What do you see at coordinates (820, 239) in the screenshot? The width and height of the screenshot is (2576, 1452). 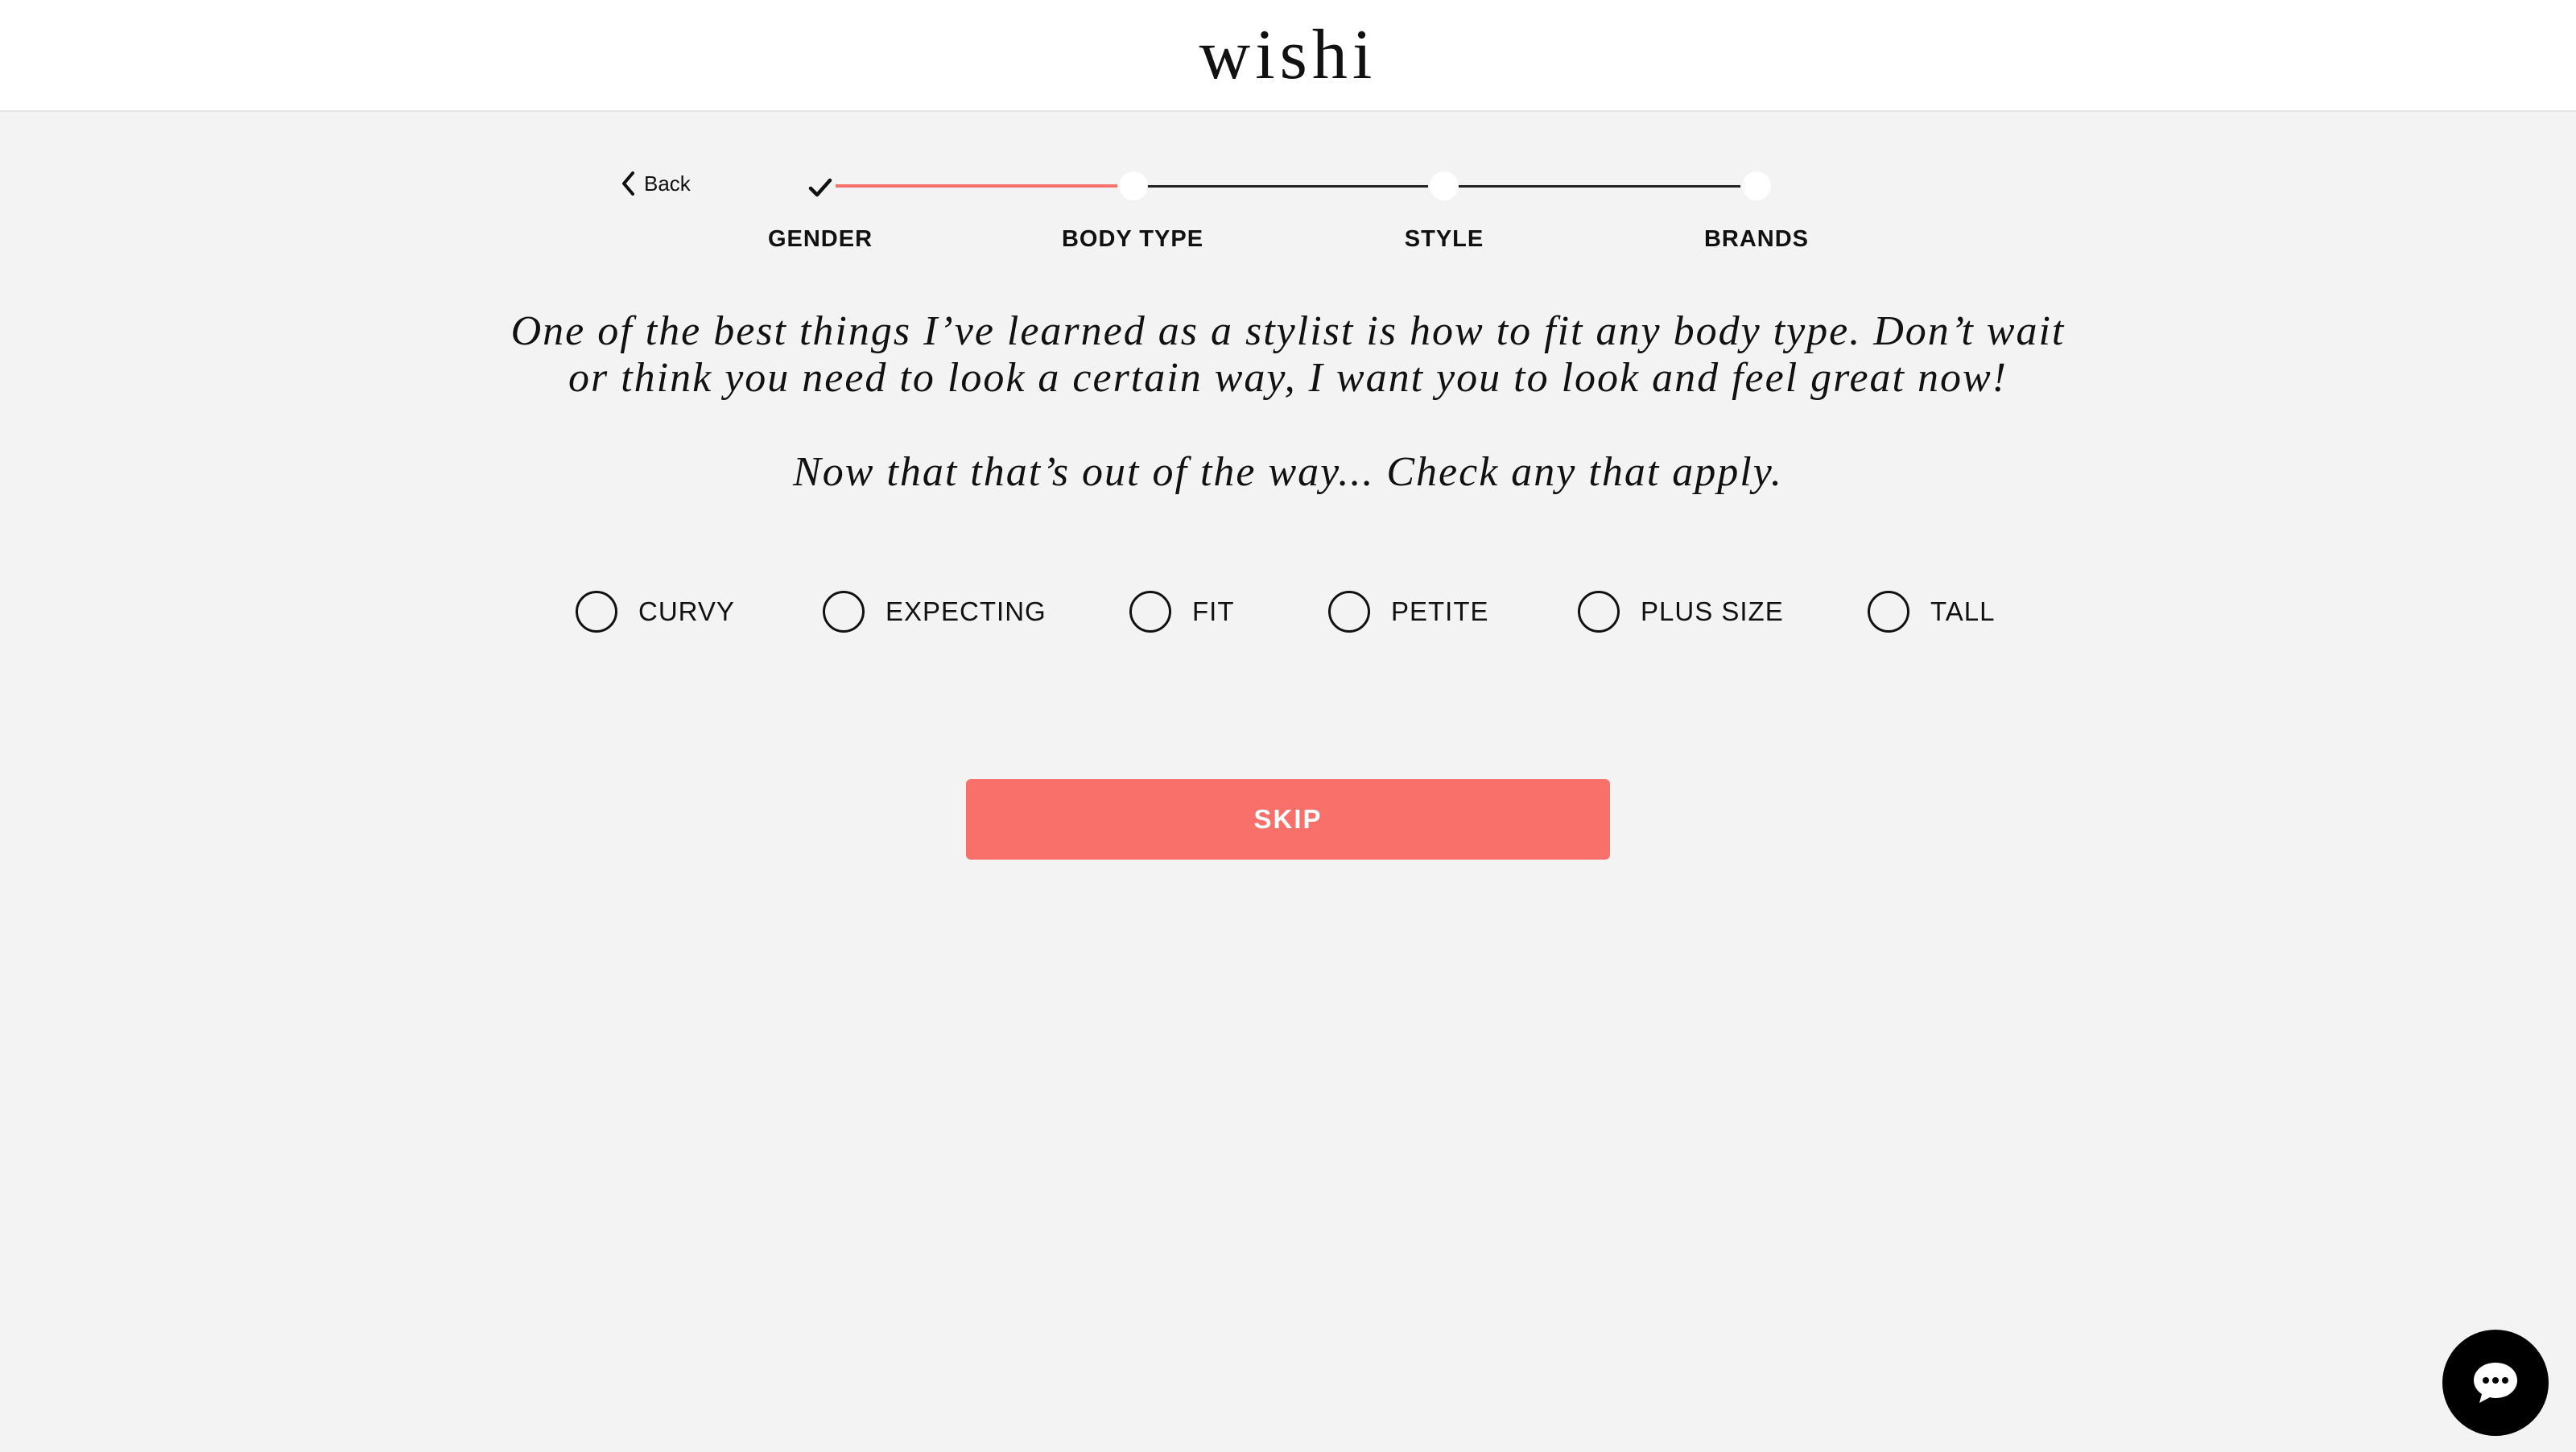 I see `step-label-gender: GENDER` at bounding box center [820, 239].